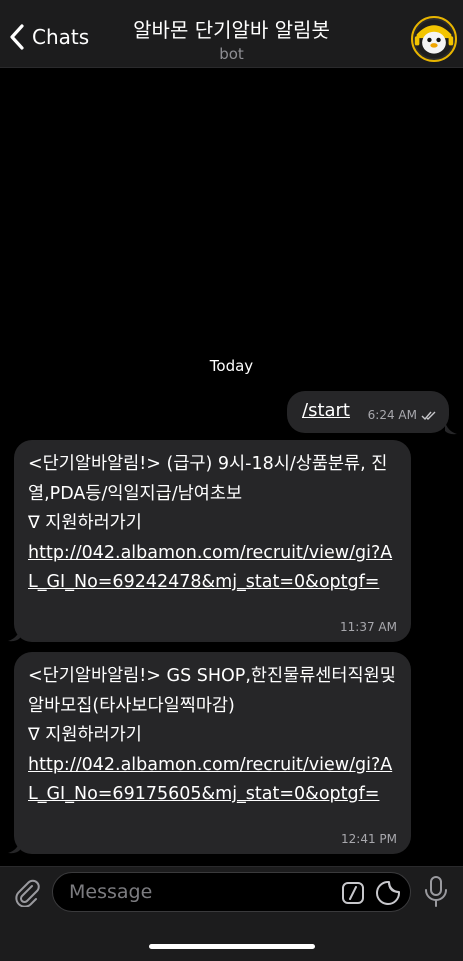 Image resolution: width=463 pixels, height=961 pixels. I want to click on message-time: 11:37 AM, so click(368, 627).